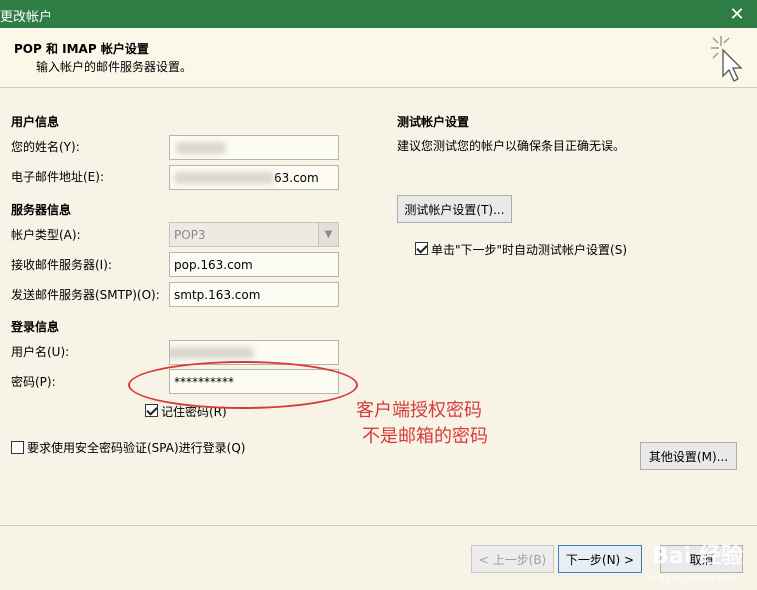 The width and height of the screenshot is (757, 590). Describe the element at coordinates (46, 235) in the screenshot. I see `account-type-label: 帐户类型(A):` at that location.